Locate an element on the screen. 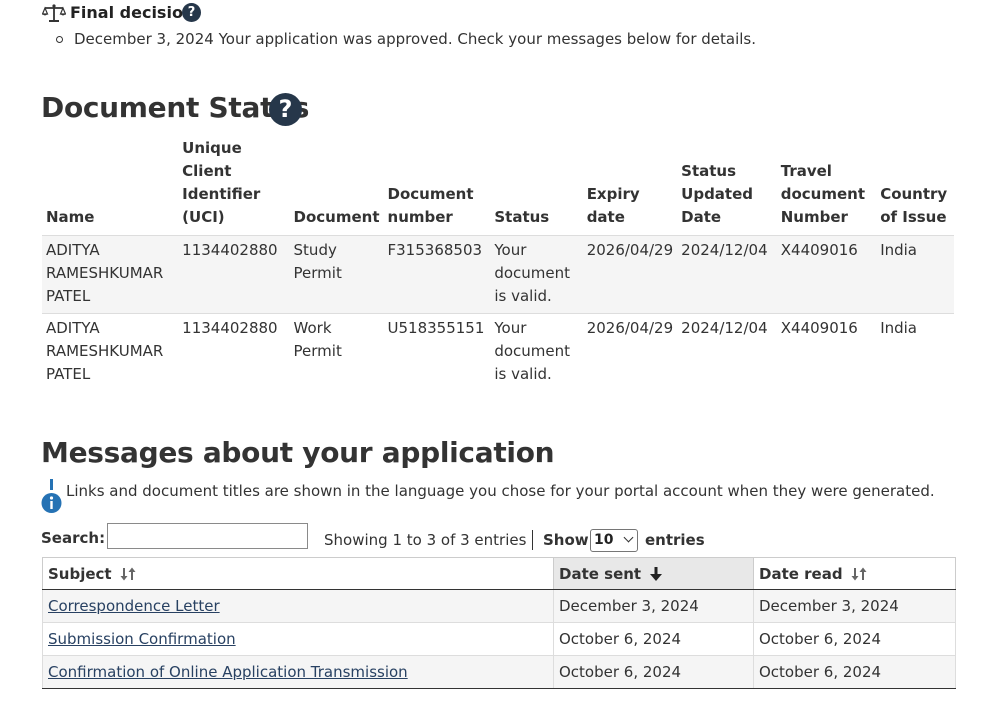  subject-cell: Submission Confirmation is located at coordinates (298, 639).